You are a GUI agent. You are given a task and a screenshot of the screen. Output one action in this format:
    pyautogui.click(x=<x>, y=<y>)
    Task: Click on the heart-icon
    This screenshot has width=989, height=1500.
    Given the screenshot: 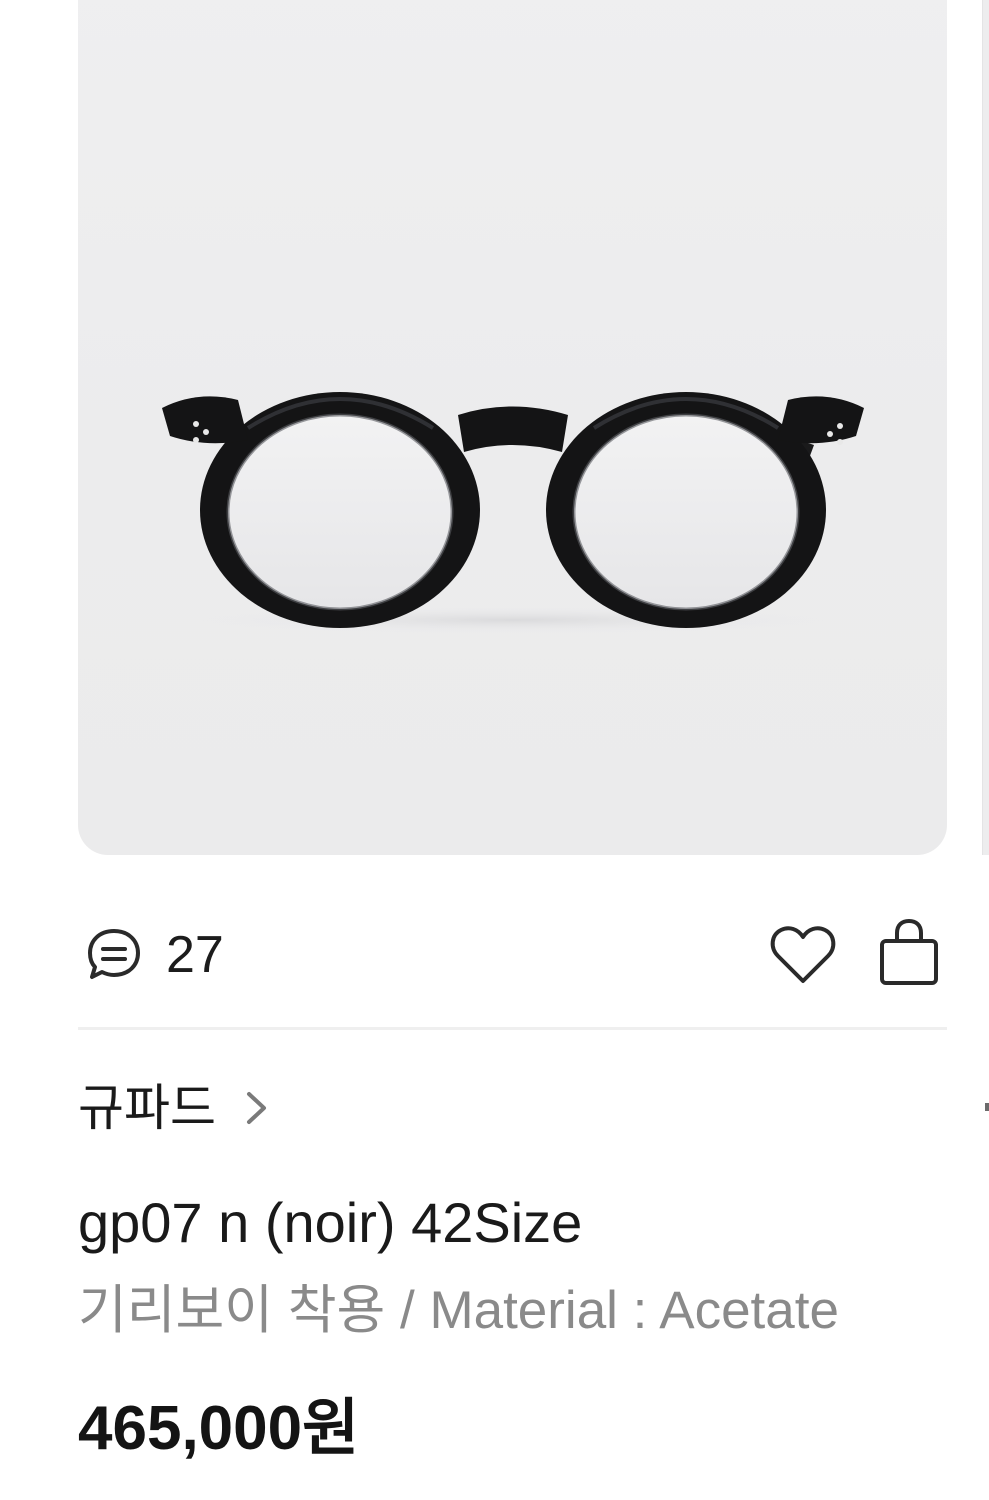 What is the action you would take?
    pyautogui.click(x=803, y=955)
    